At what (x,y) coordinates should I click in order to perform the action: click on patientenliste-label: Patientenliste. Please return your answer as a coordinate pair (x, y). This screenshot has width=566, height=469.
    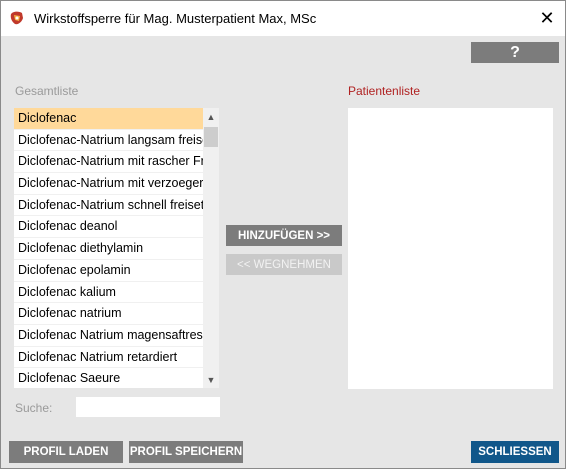
    Looking at the image, I should click on (384, 91).